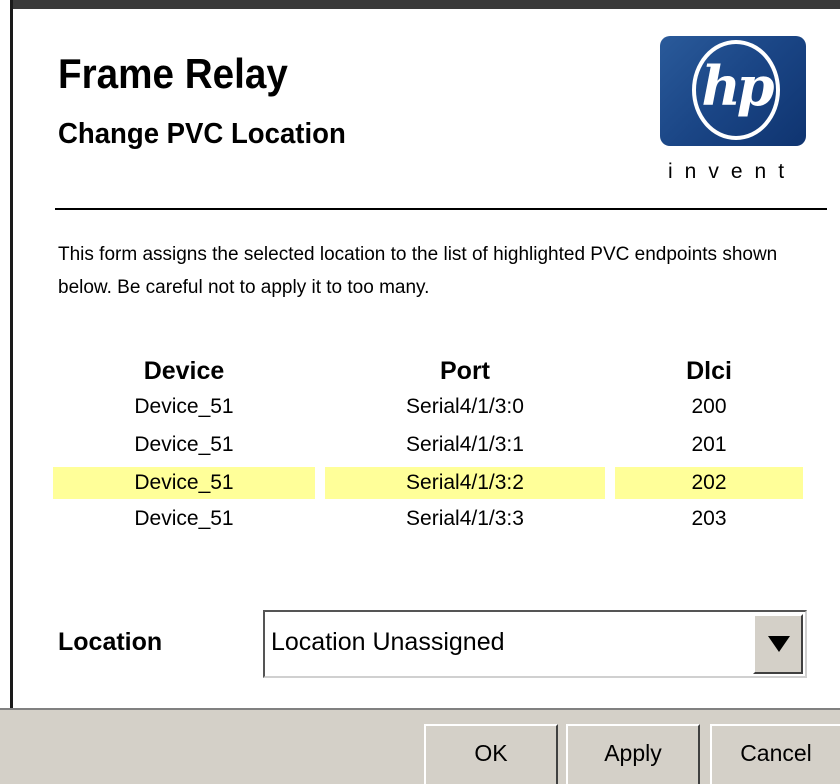 The width and height of the screenshot is (840, 784). I want to click on location-dropdown-button, so click(778, 644).